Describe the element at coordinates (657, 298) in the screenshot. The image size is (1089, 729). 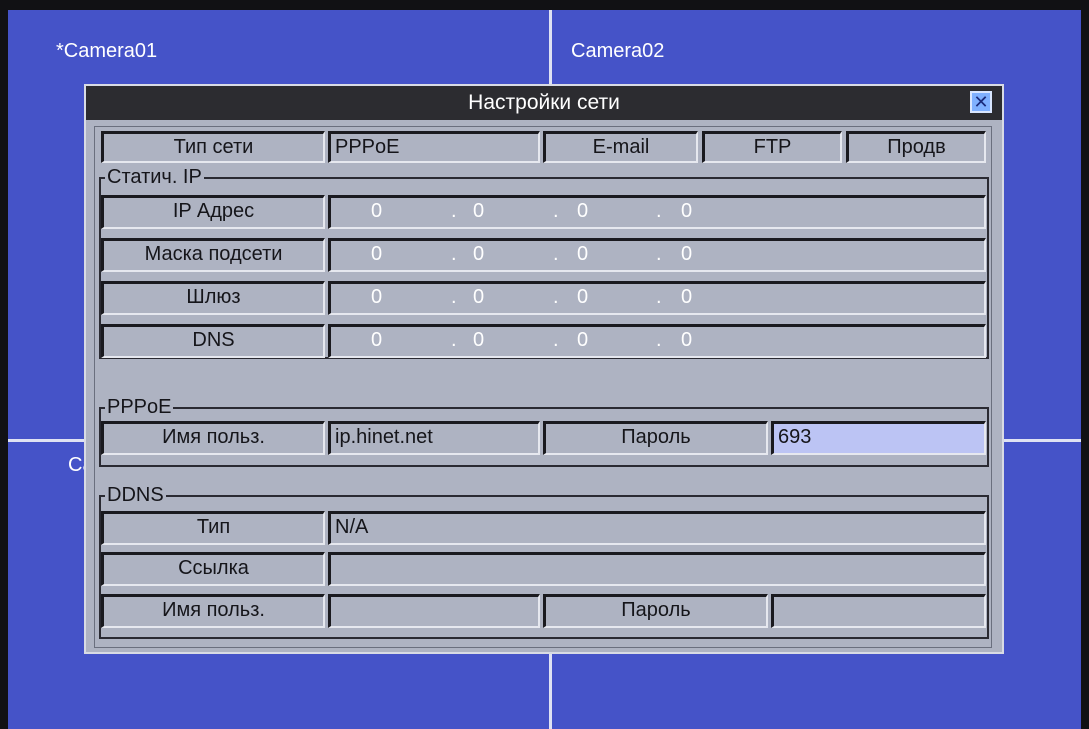
I see `gateway-field: 0 . 0 . 0 . 0` at that location.